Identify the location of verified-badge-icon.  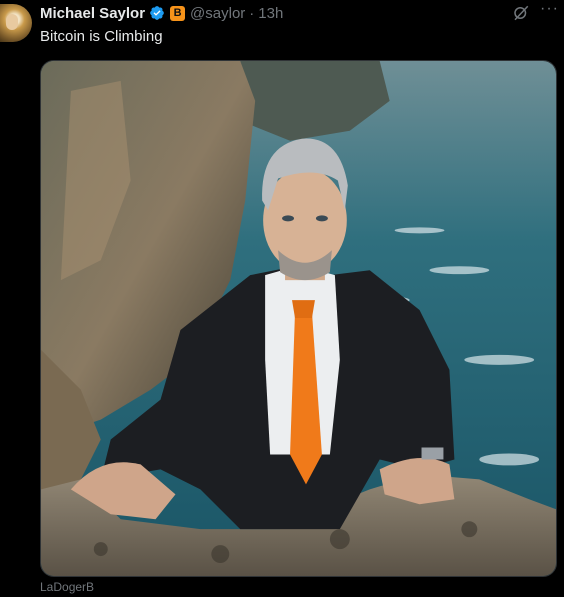
(157, 13).